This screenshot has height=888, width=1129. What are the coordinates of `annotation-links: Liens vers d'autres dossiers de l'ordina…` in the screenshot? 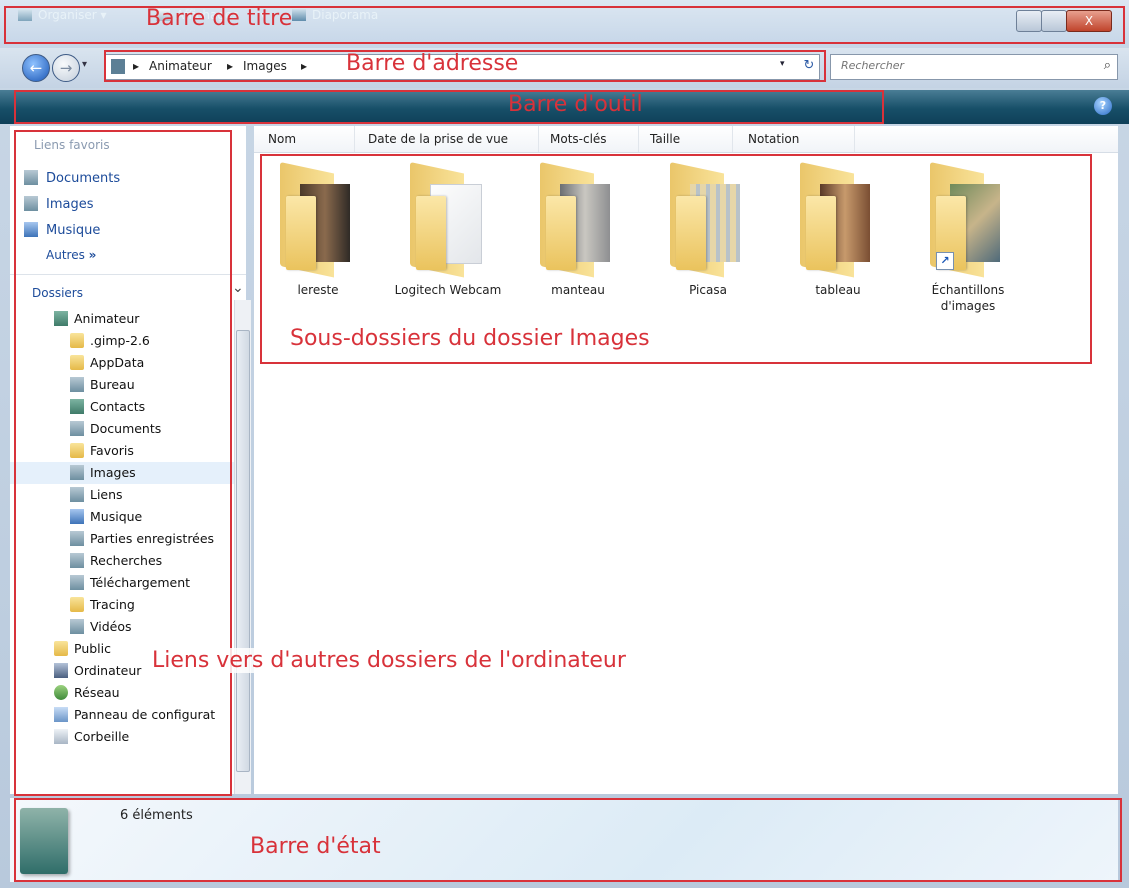 It's located at (389, 660).